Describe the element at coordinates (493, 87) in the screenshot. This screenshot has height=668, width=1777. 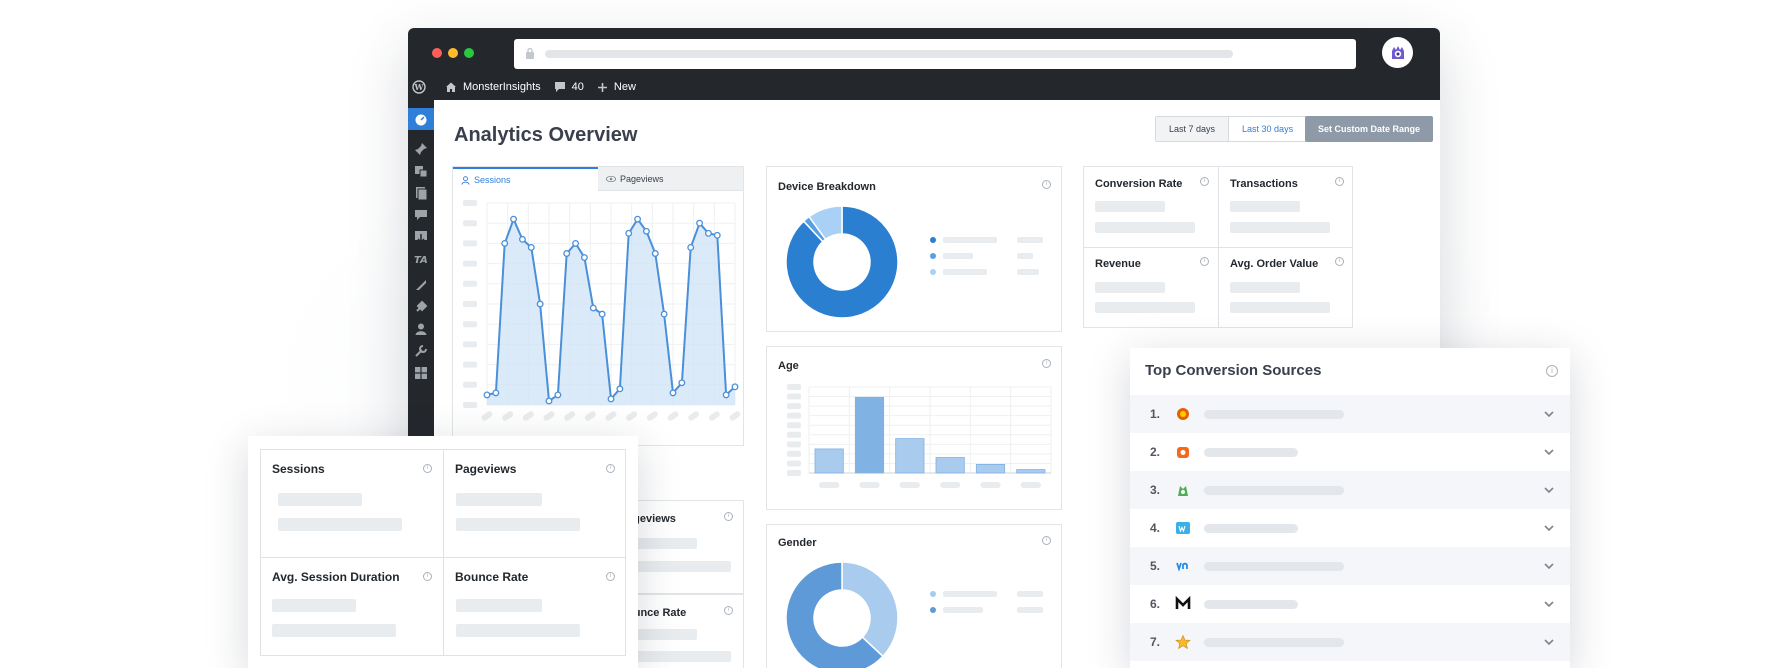
I see `admin-bar-site: MonsterInsights` at that location.